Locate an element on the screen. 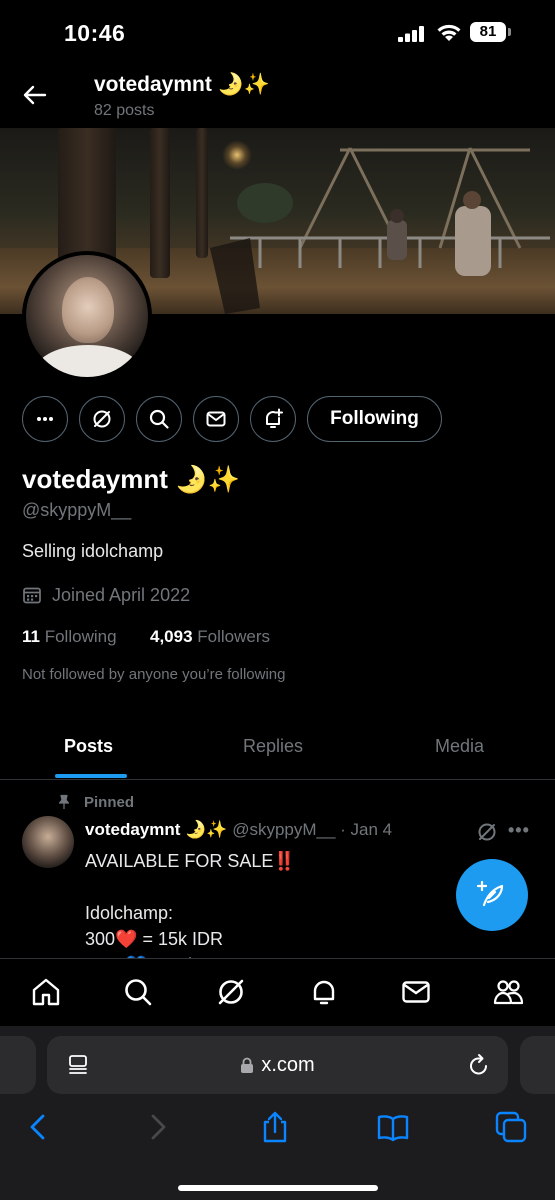 The width and height of the screenshot is (555, 1200). tabs-icon is located at coordinates (511, 1127).